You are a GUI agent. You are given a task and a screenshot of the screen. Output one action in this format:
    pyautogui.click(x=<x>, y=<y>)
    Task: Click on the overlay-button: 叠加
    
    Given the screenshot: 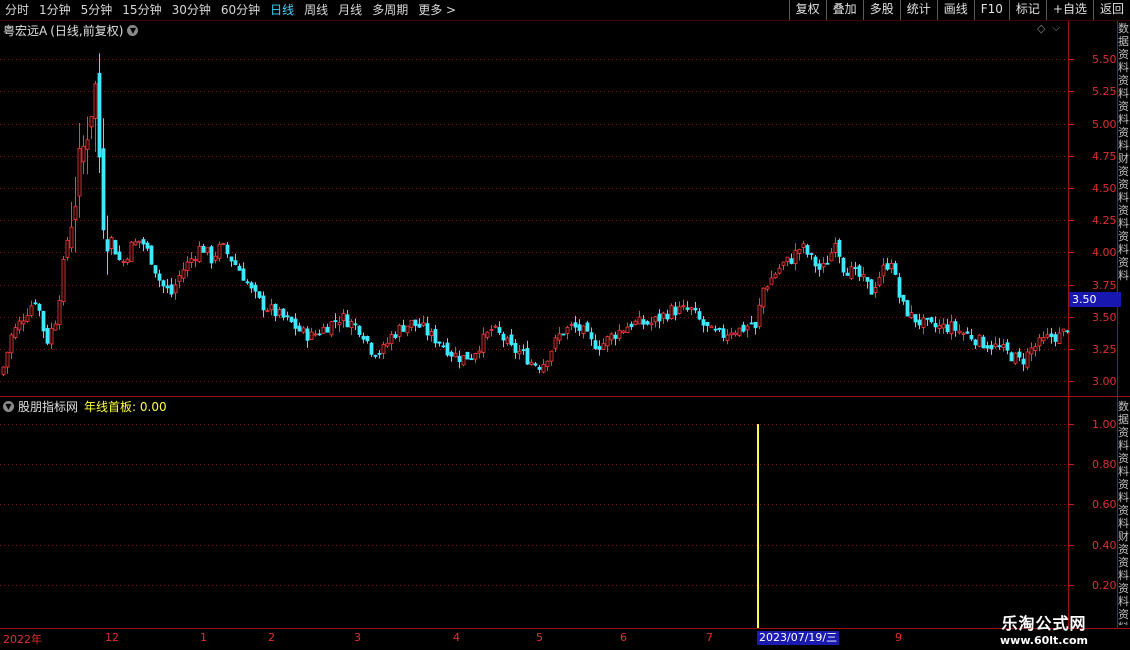 What is the action you would take?
    pyautogui.click(x=844, y=10)
    